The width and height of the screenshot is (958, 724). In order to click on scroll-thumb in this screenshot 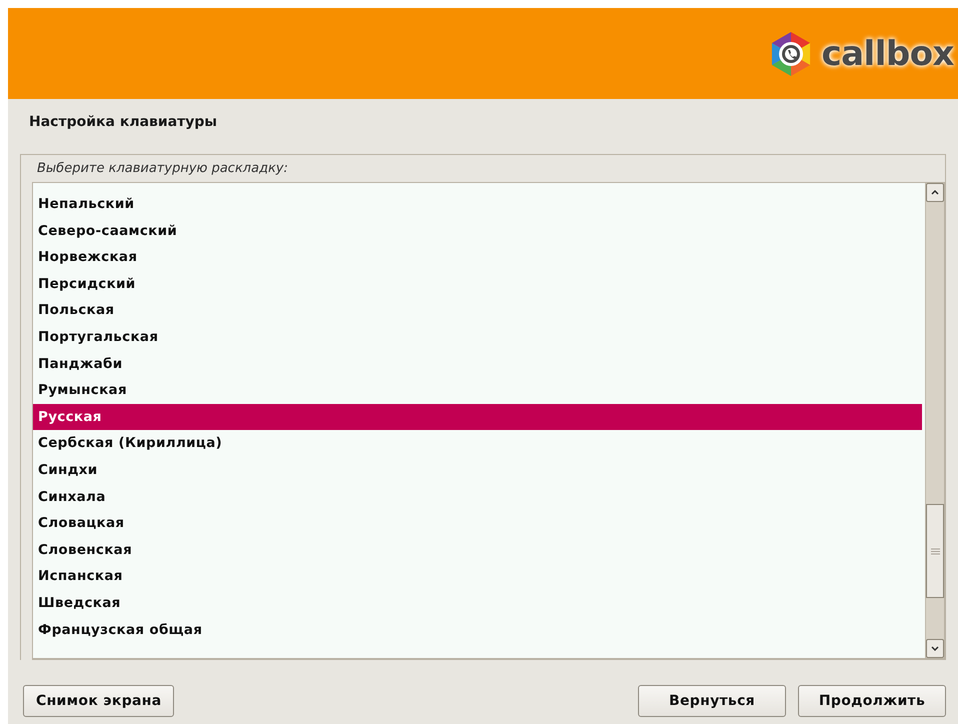, I will do `click(935, 551)`.